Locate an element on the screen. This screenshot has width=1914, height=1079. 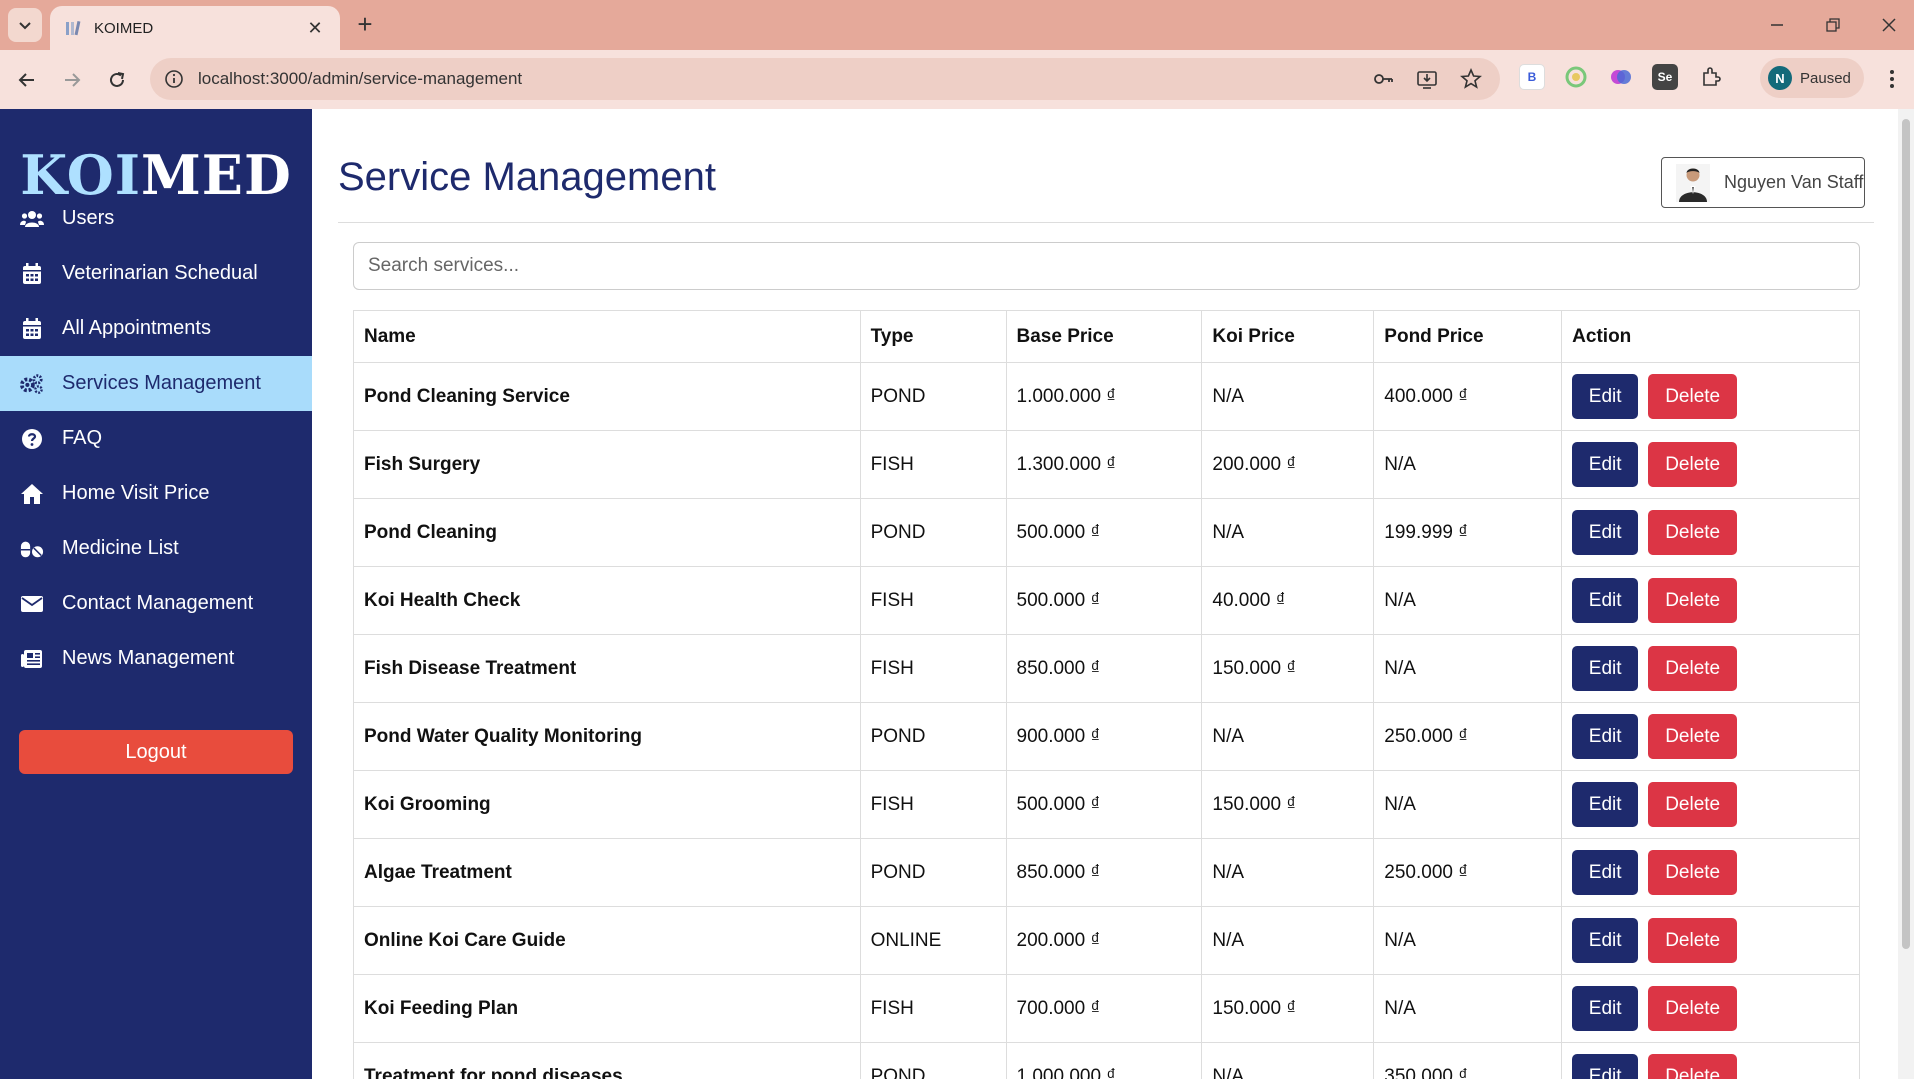
calendar-icon is located at coordinates (32, 274).